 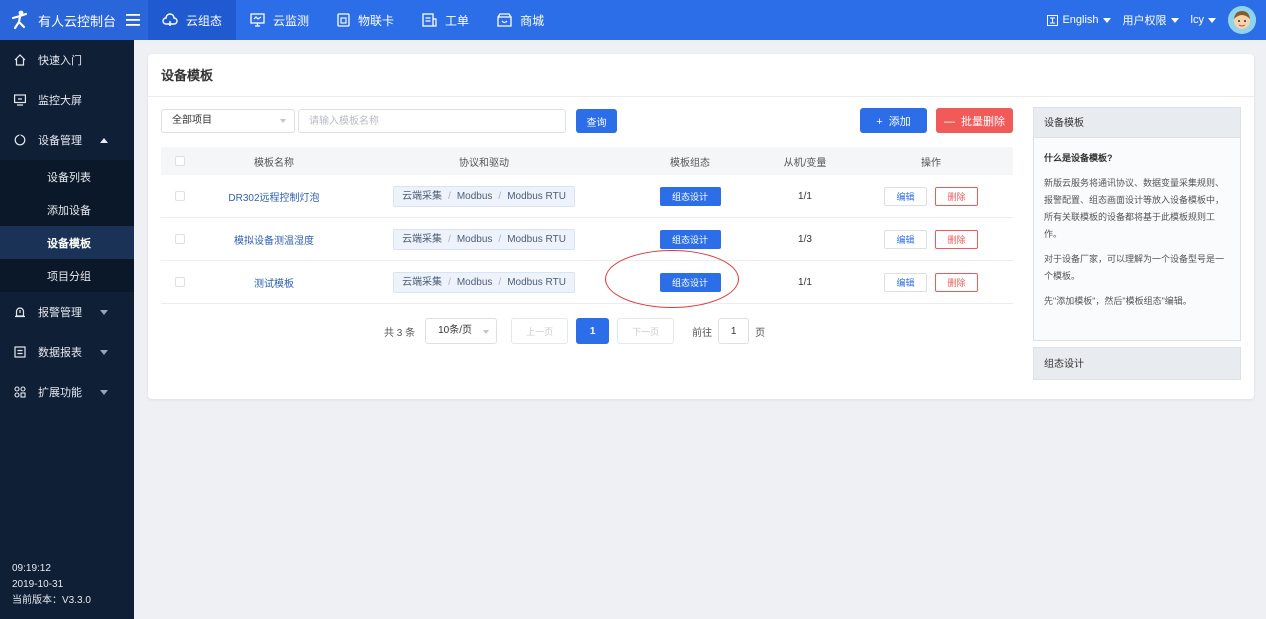 What do you see at coordinates (429, 20) in the screenshot?
I see `work-order-icon` at bounding box center [429, 20].